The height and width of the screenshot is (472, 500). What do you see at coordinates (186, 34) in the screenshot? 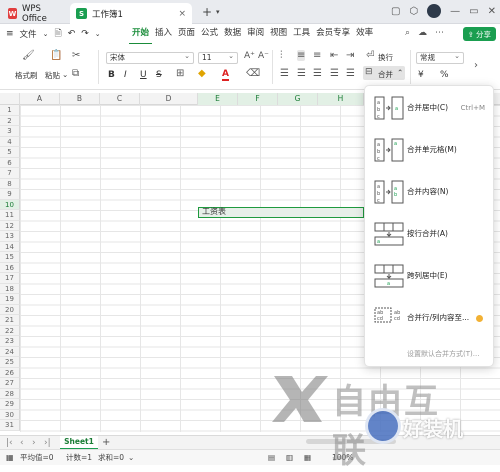
I see `tab-page: 页面` at bounding box center [186, 34].